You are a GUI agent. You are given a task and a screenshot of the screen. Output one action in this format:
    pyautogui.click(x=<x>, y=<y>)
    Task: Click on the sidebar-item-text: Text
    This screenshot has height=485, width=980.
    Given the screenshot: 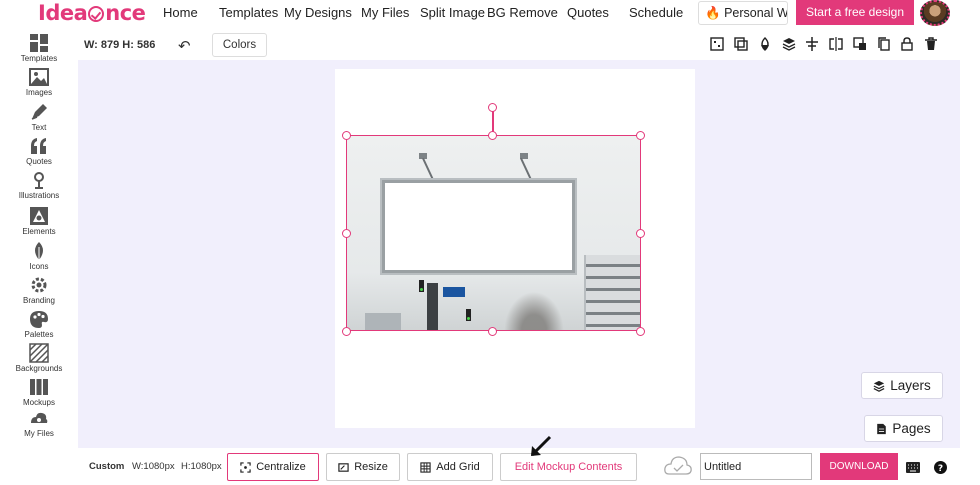 What is the action you would take?
    pyautogui.click(x=39, y=117)
    